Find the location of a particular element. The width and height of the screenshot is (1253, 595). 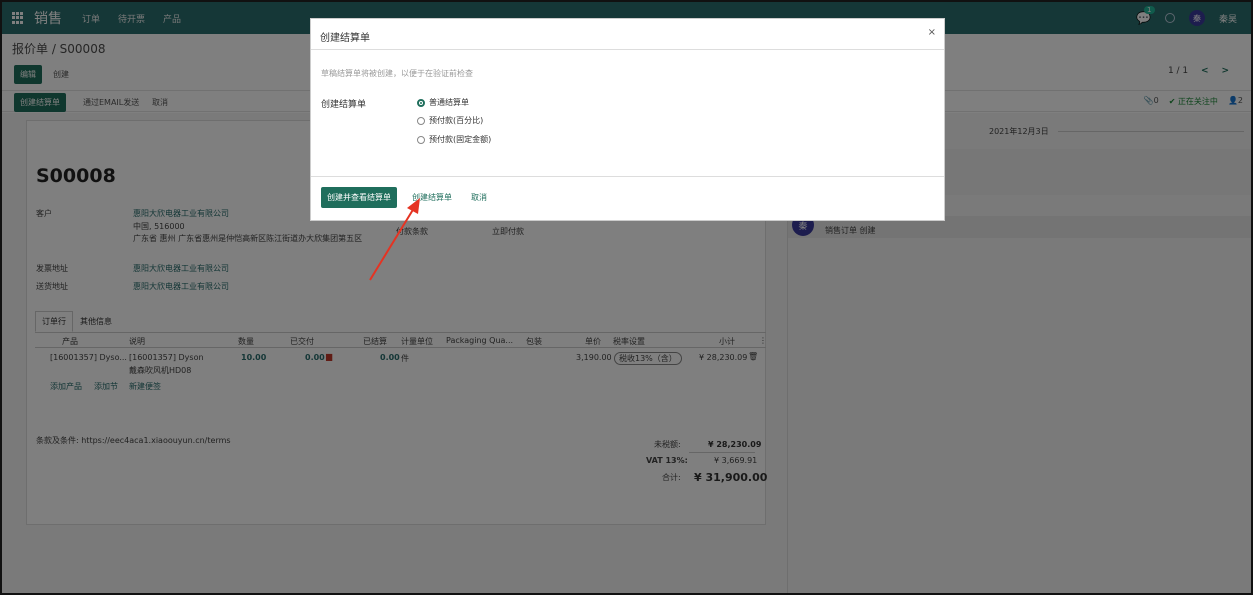

radio-checked-icon is located at coordinates (421, 102).